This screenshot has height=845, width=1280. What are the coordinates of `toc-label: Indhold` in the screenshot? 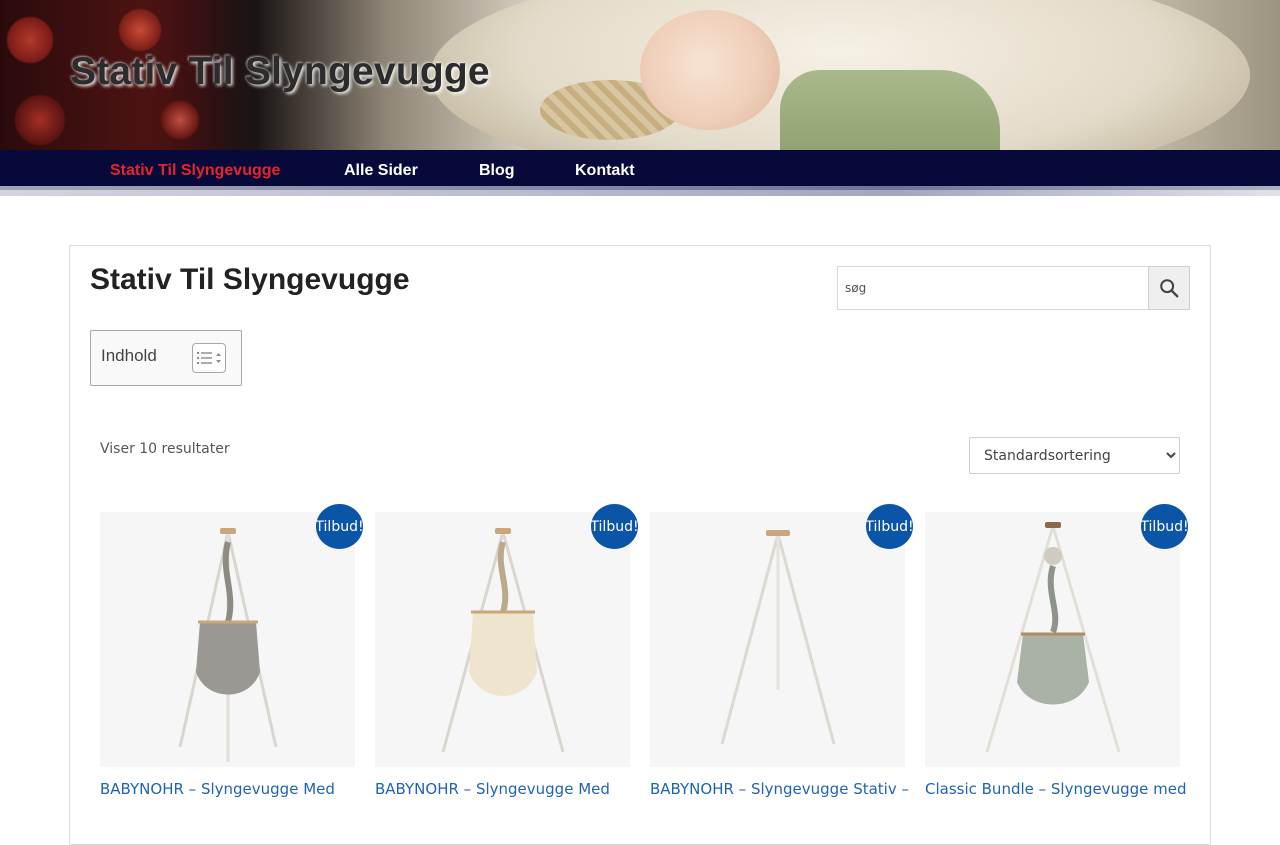 It's located at (129, 355).